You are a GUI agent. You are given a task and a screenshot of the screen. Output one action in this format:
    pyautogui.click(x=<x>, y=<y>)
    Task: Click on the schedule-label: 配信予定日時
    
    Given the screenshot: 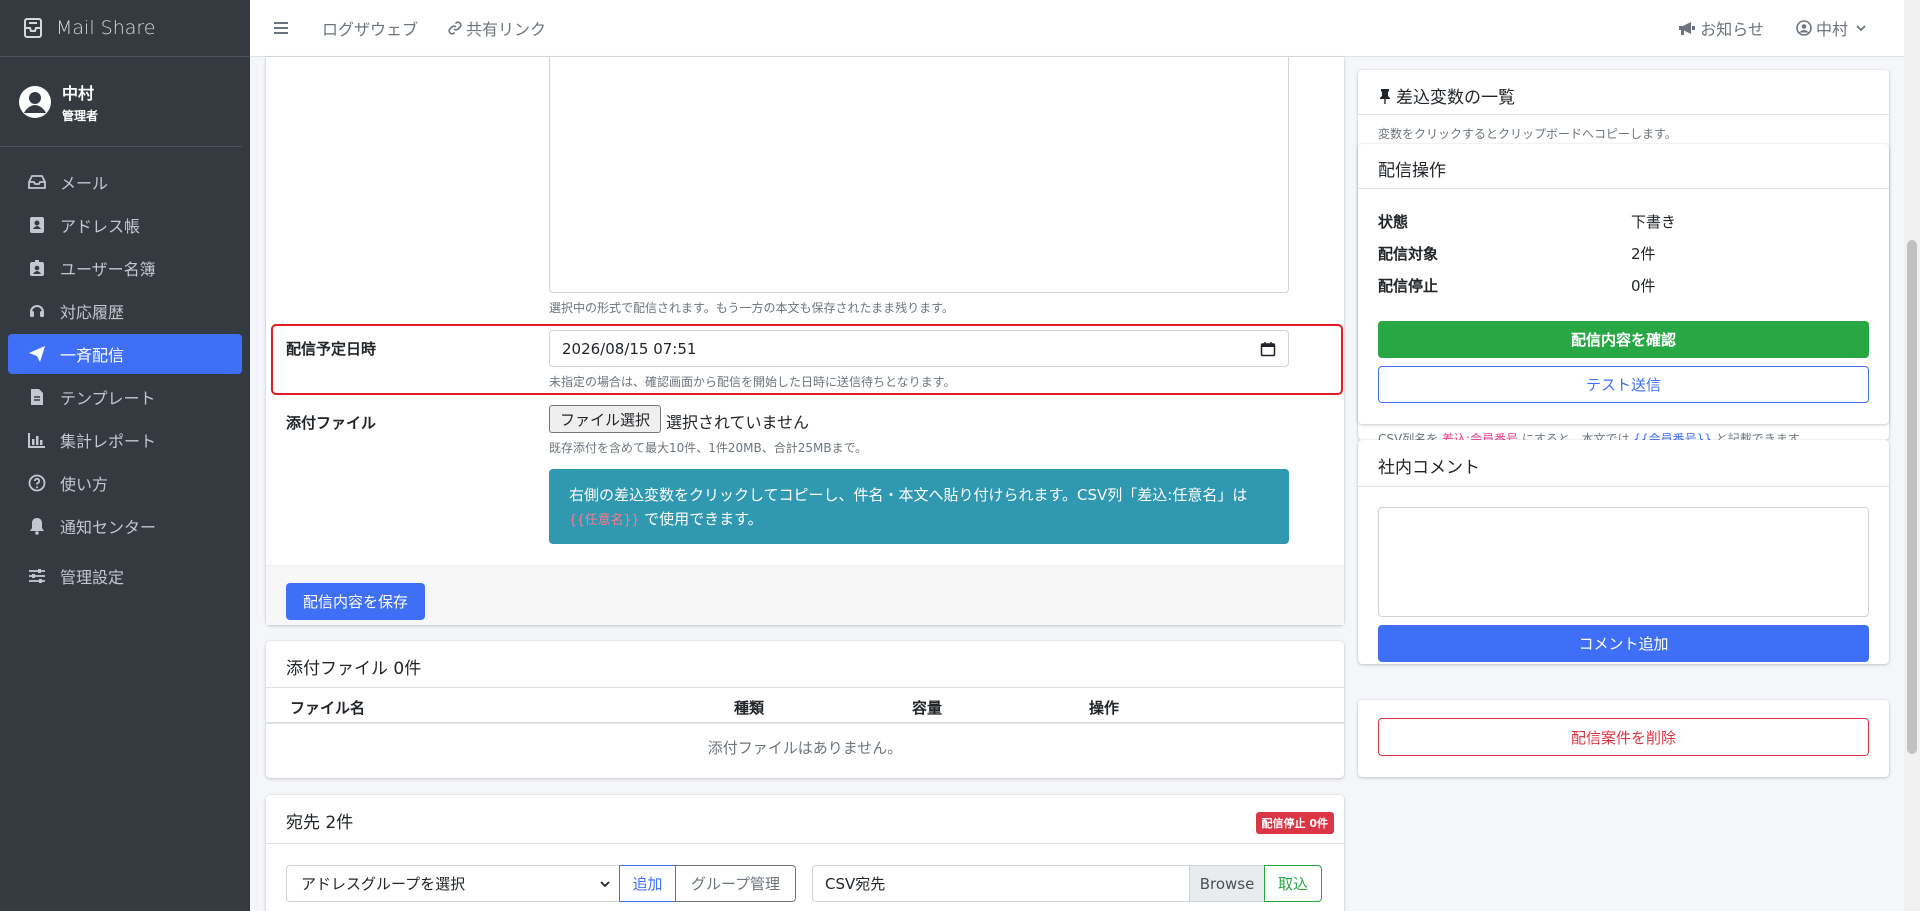 What is the action you would take?
    pyautogui.click(x=331, y=349)
    